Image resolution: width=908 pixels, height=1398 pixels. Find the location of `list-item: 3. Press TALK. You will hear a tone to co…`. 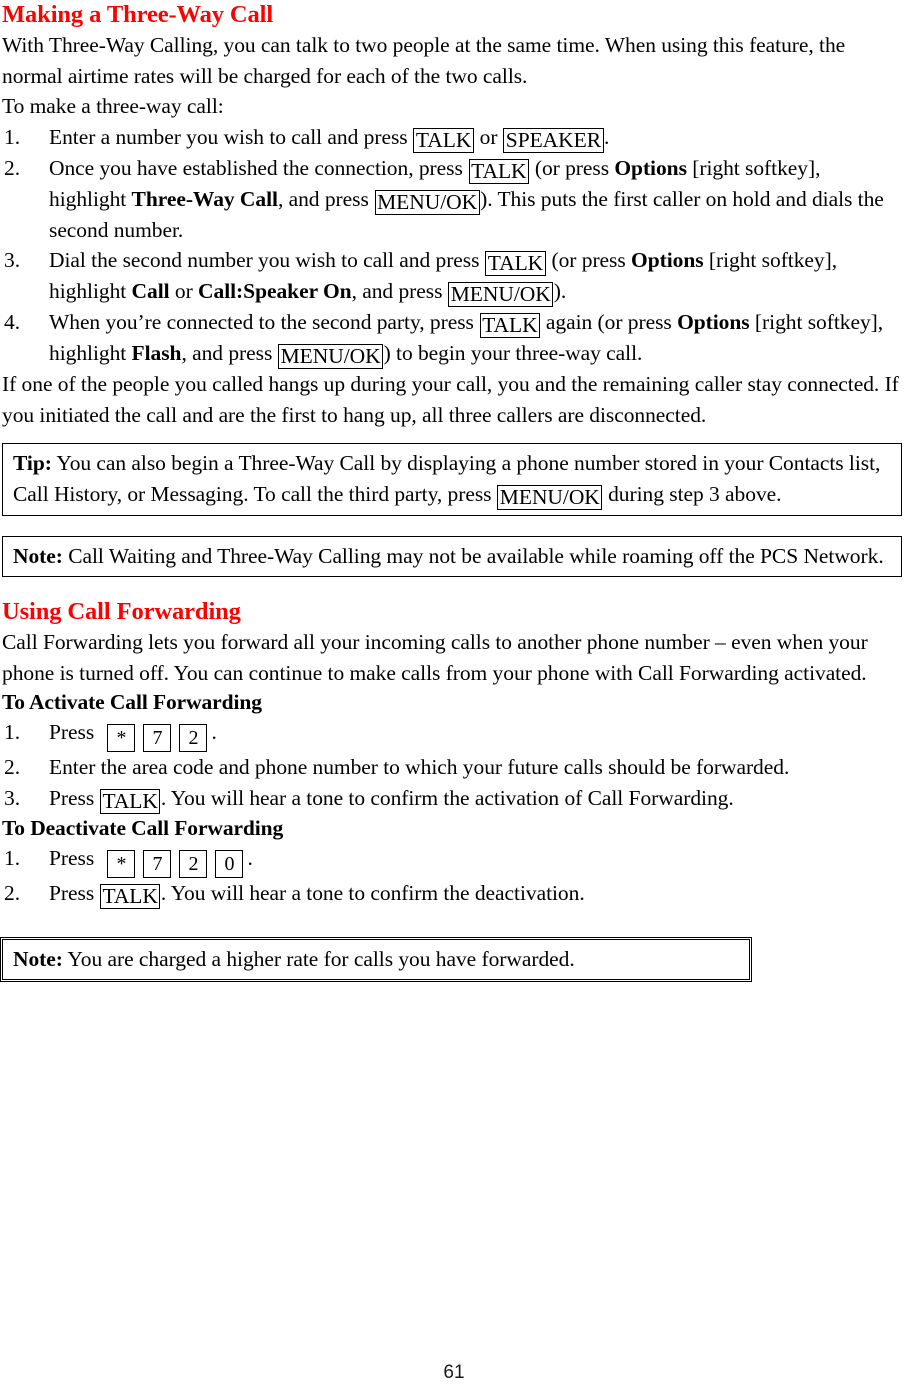

list-item: 3. Press TALK. You will hear a tone to co… is located at coordinates (452, 798).